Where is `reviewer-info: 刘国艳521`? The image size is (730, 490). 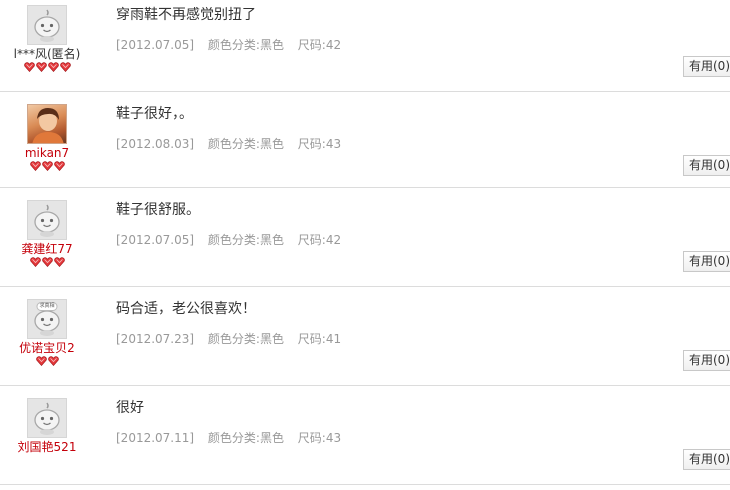 reviewer-info: 刘国艳521 is located at coordinates (47, 432).